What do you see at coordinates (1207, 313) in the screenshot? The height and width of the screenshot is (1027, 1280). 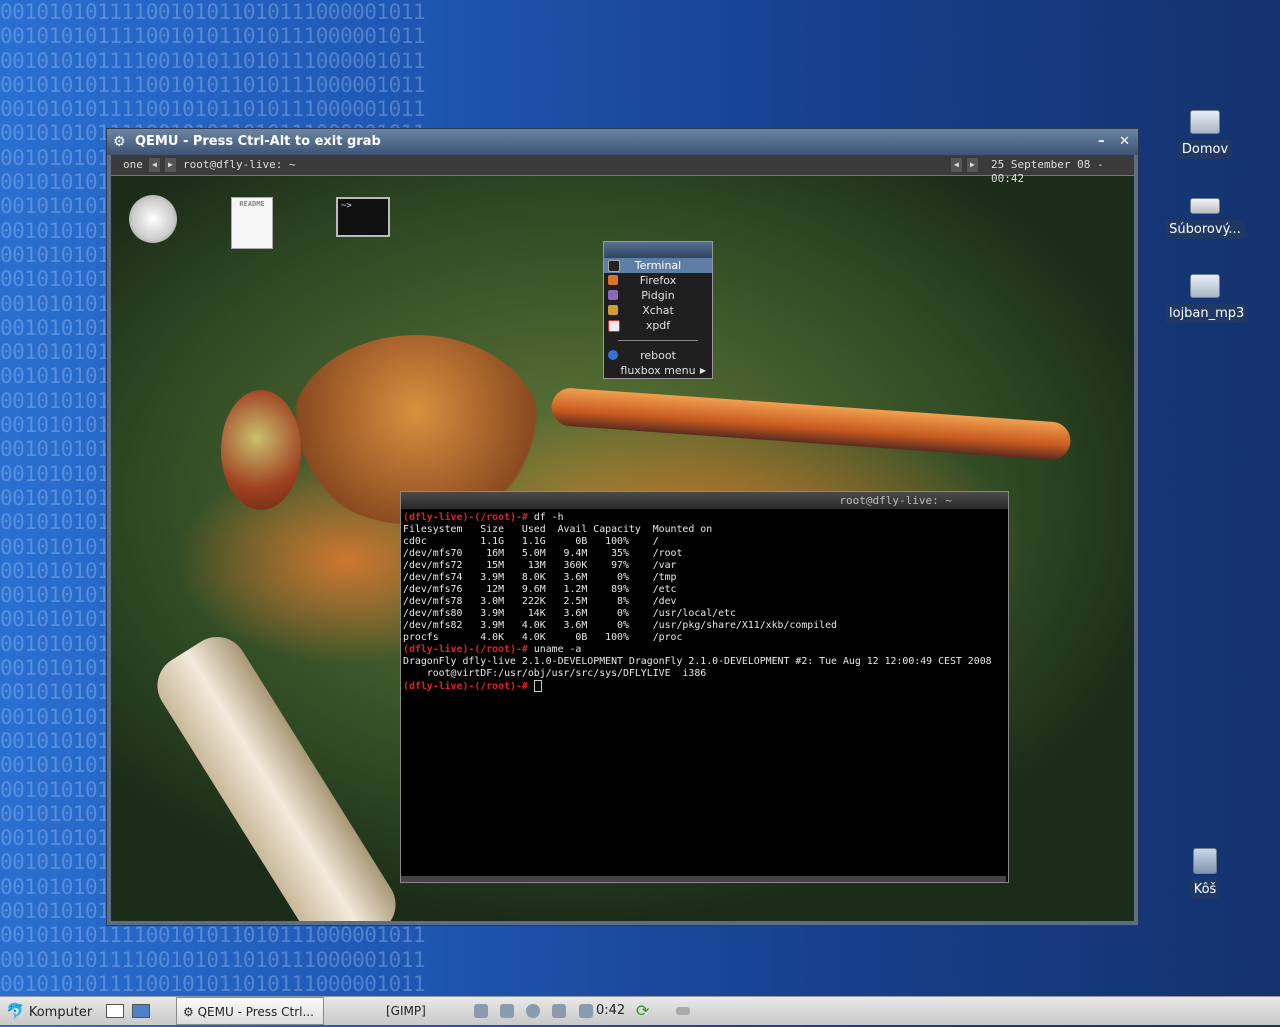 I see `desktop-icon-label: lojban_mp3` at bounding box center [1207, 313].